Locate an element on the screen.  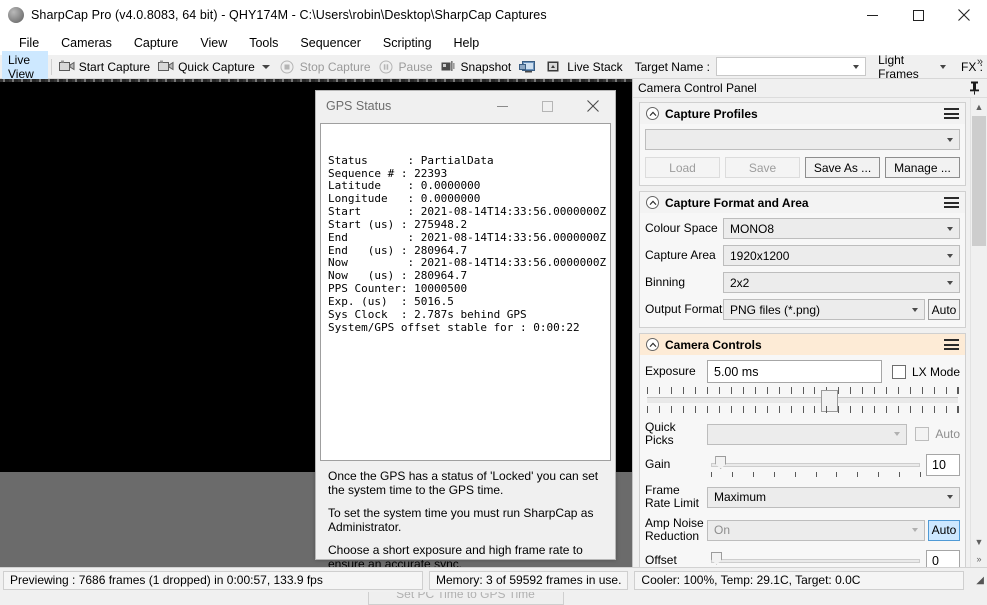
quick-picks-combobox is located at coordinates (807, 434).